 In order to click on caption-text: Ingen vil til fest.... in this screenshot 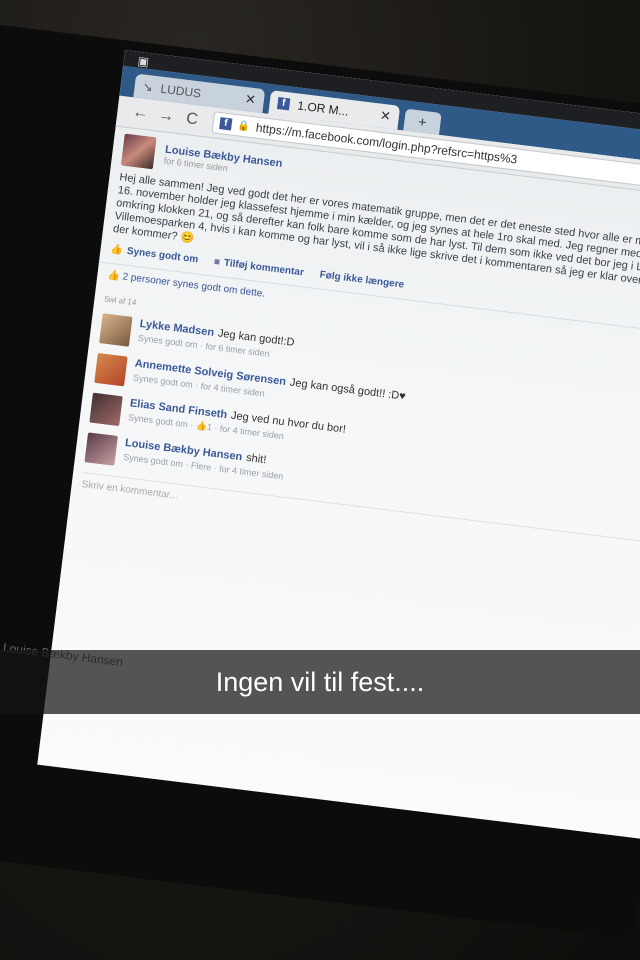, I will do `click(320, 681)`.